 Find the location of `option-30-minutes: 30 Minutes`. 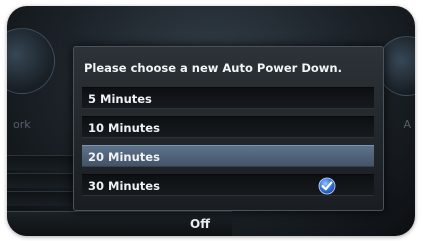

option-30-minutes: 30 Minutes is located at coordinates (228, 185).